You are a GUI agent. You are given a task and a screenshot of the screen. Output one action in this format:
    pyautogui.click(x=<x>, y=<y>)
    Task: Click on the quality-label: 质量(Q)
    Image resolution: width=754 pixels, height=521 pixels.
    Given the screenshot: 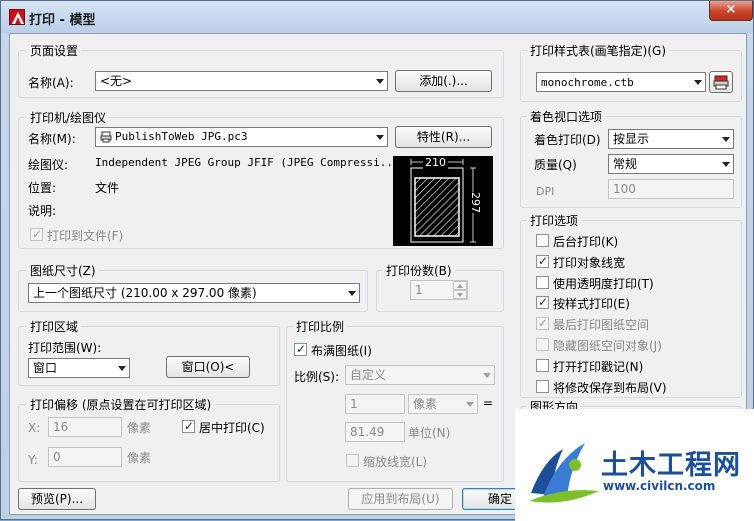 What is the action you would take?
    pyautogui.click(x=555, y=165)
    